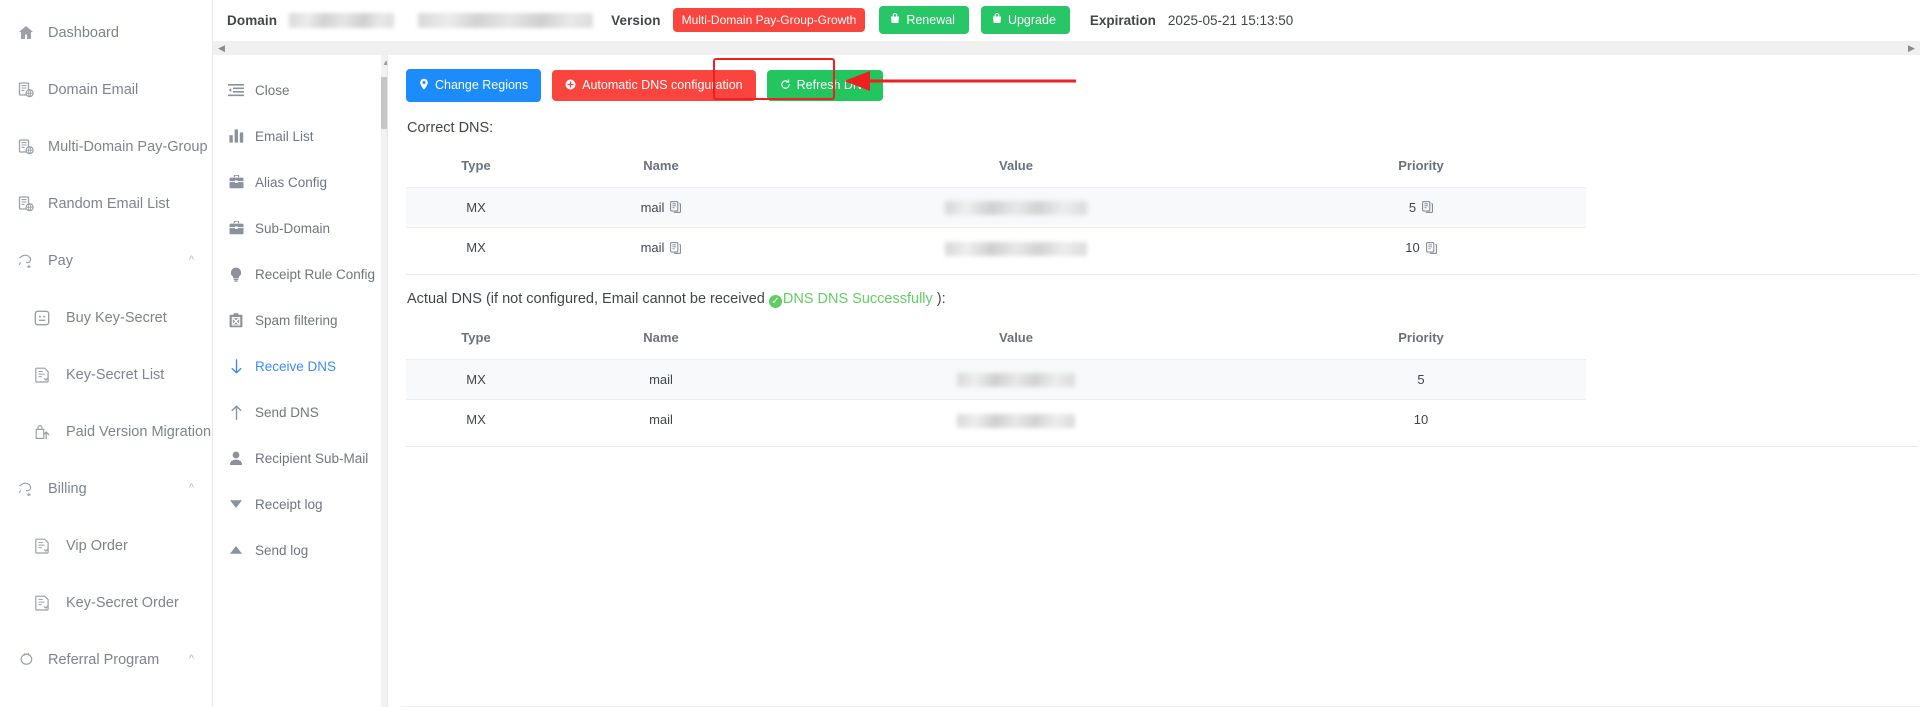  I want to click on sidebar-item-referral-program: Referral Program, so click(106, 697).